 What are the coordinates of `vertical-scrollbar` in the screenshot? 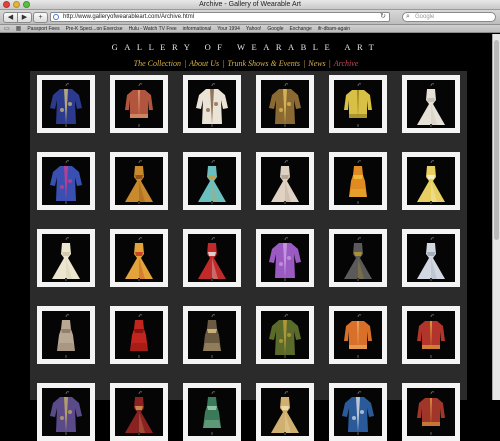 It's located at (496, 217).